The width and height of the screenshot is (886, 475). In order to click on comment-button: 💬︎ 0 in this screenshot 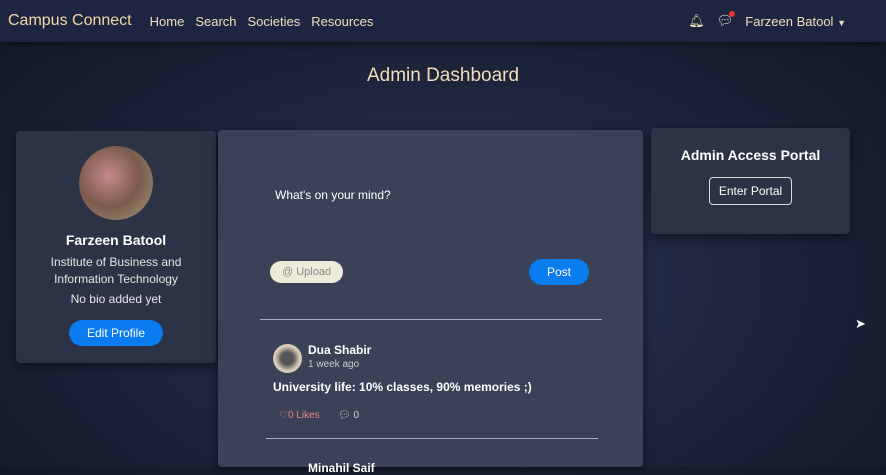, I will do `click(348, 415)`.